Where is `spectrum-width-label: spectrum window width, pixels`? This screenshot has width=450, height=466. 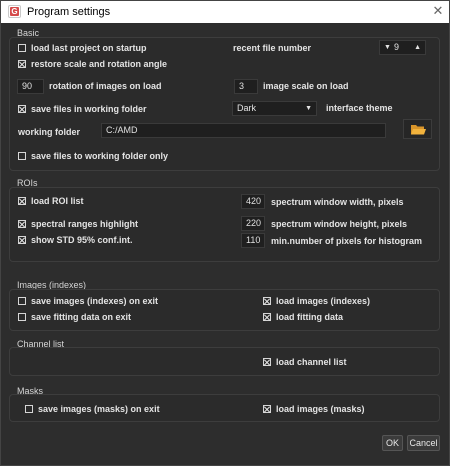
spectrum-width-label: spectrum window width, pixels is located at coordinates (337, 202).